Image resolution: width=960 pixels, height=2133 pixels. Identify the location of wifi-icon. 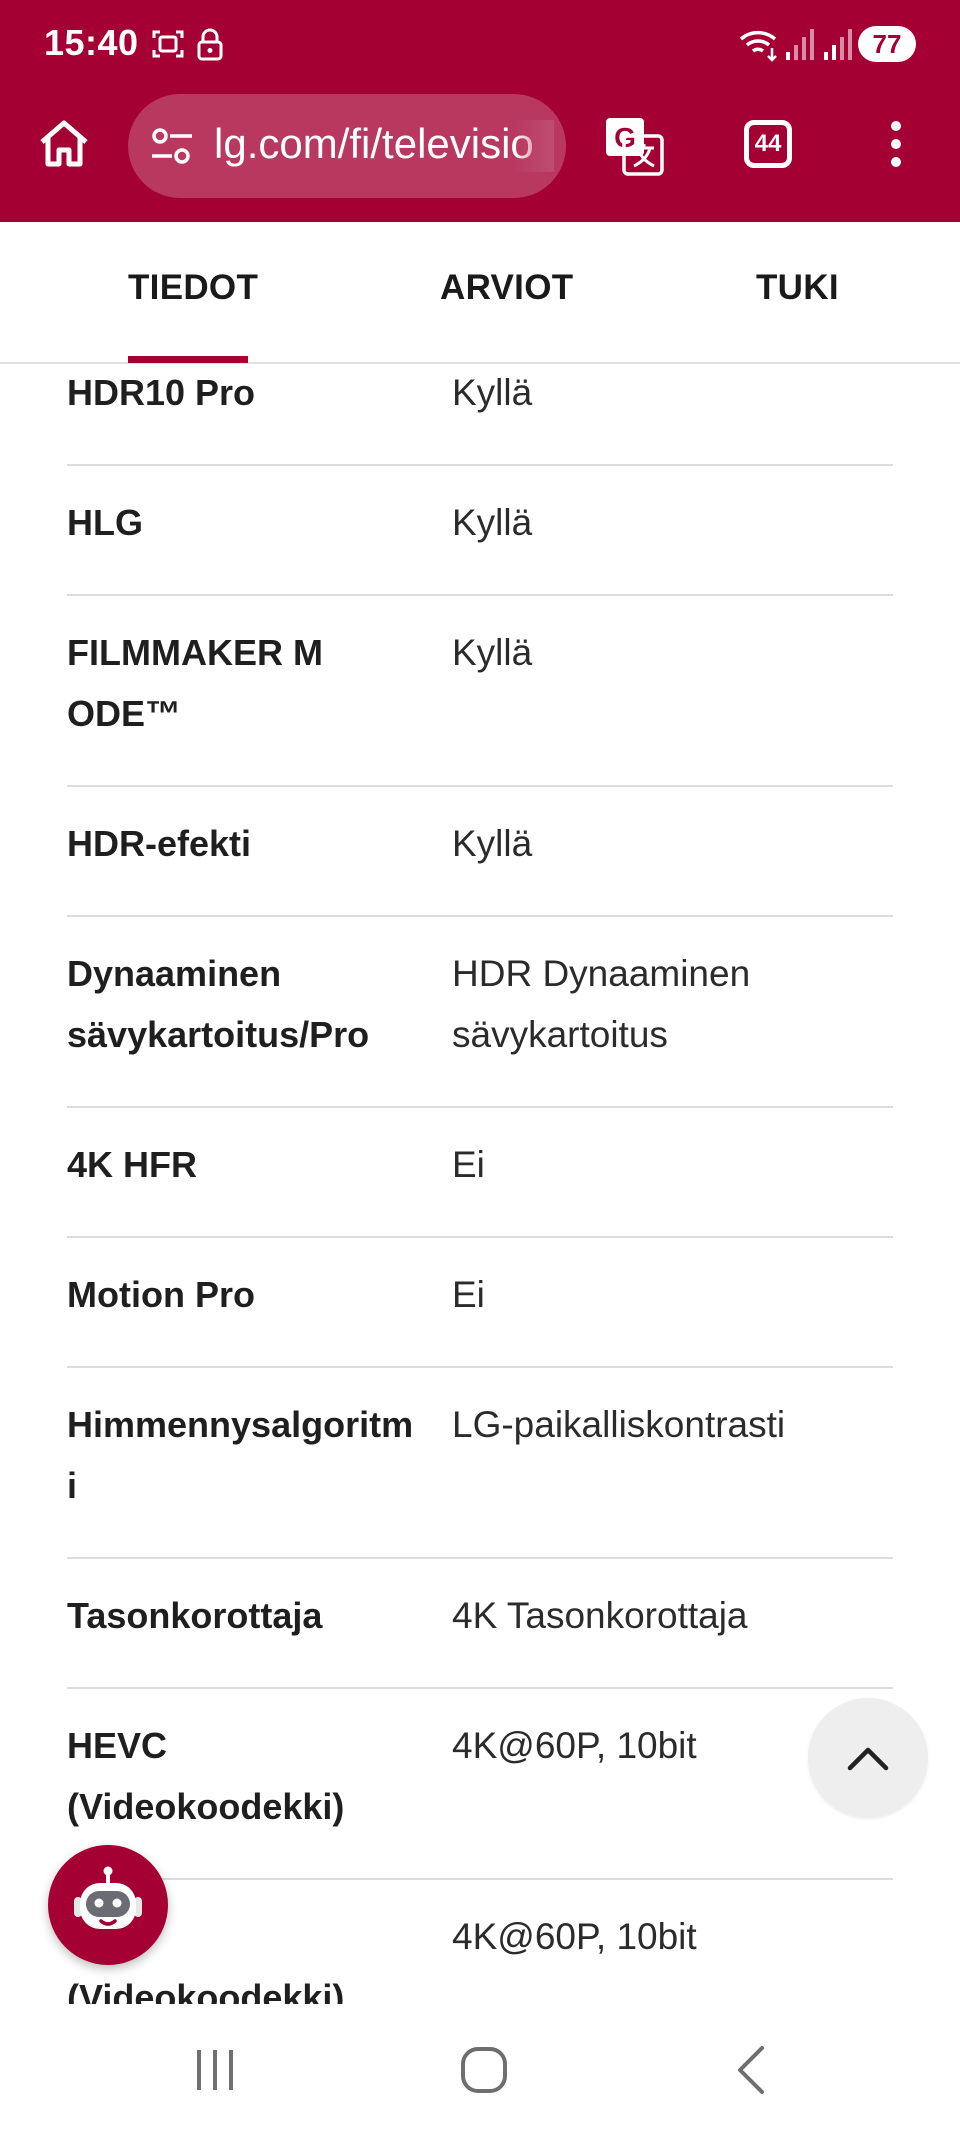
(758, 46).